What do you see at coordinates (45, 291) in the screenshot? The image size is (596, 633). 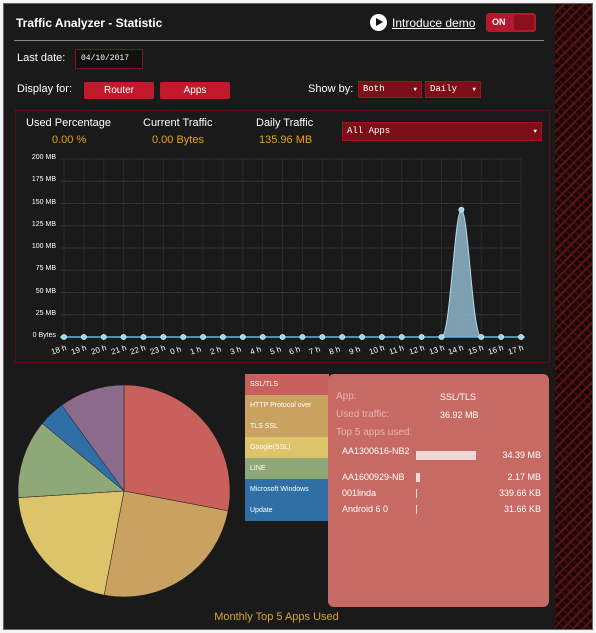 I see `y-tick-label: 50 MB` at bounding box center [45, 291].